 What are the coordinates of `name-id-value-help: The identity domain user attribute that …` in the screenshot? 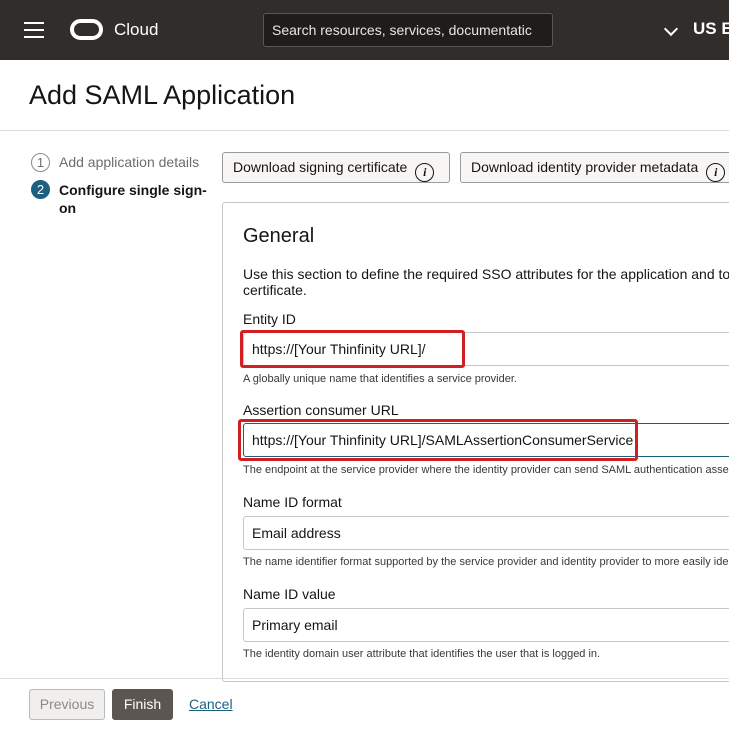 It's located at (422, 654).